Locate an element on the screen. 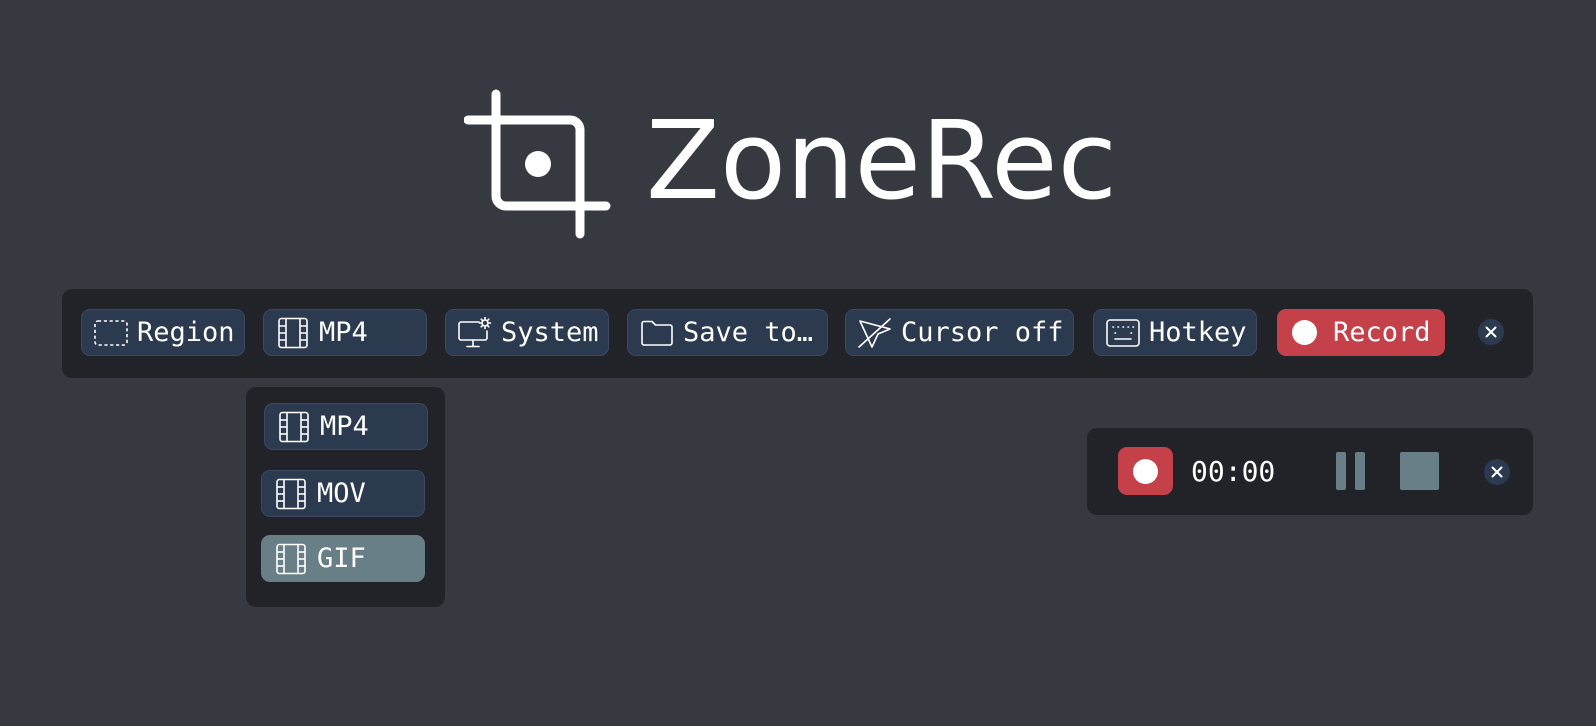 The image size is (1596, 726). format-option-gif: GIF is located at coordinates (343, 558).